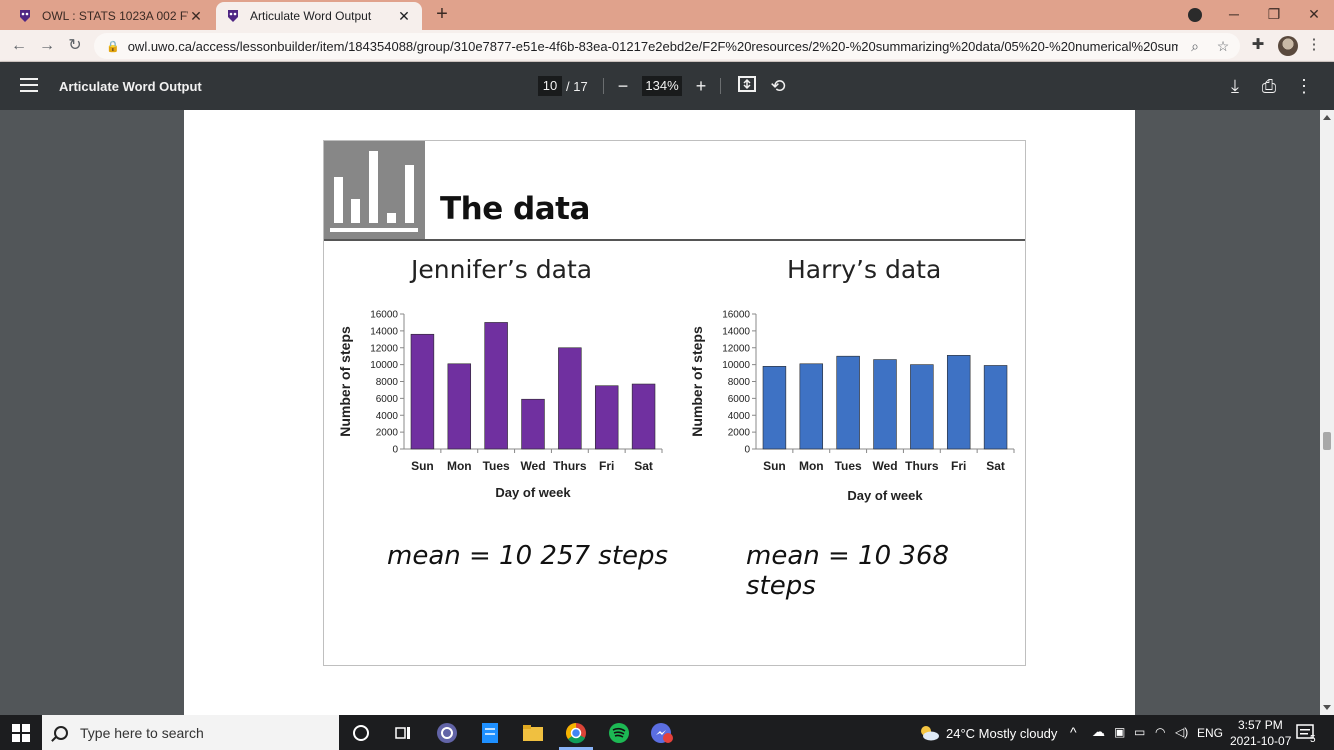  What do you see at coordinates (1304, 86) in the screenshot?
I see `more-options-icon: ⋮` at bounding box center [1304, 86].